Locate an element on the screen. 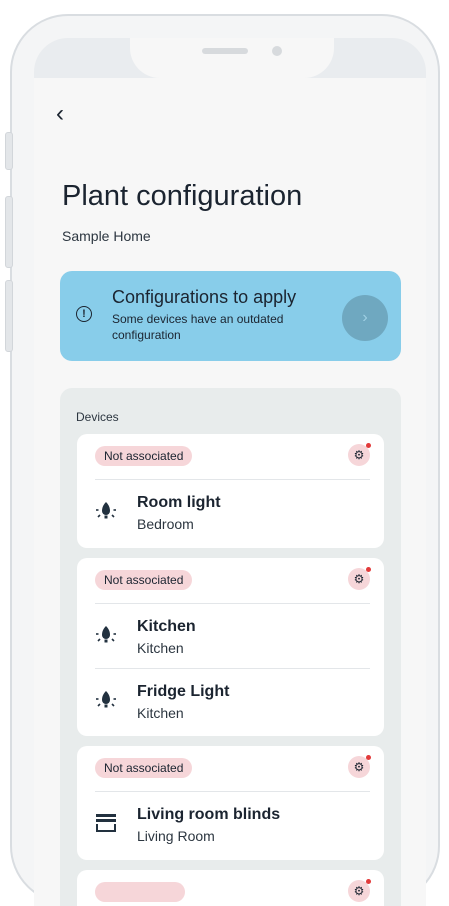  alert-icon: ! is located at coordinates (84, 314).